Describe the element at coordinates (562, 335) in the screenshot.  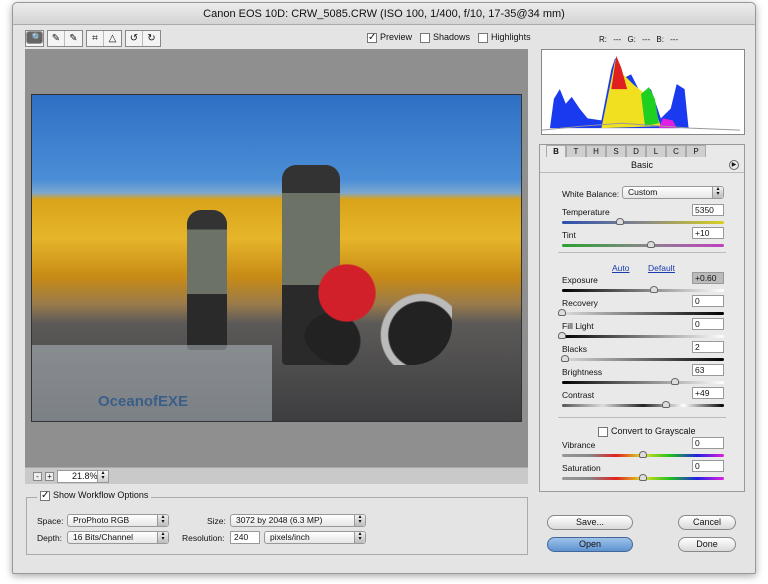
I see `fill-light-slider-thumb` at that location.